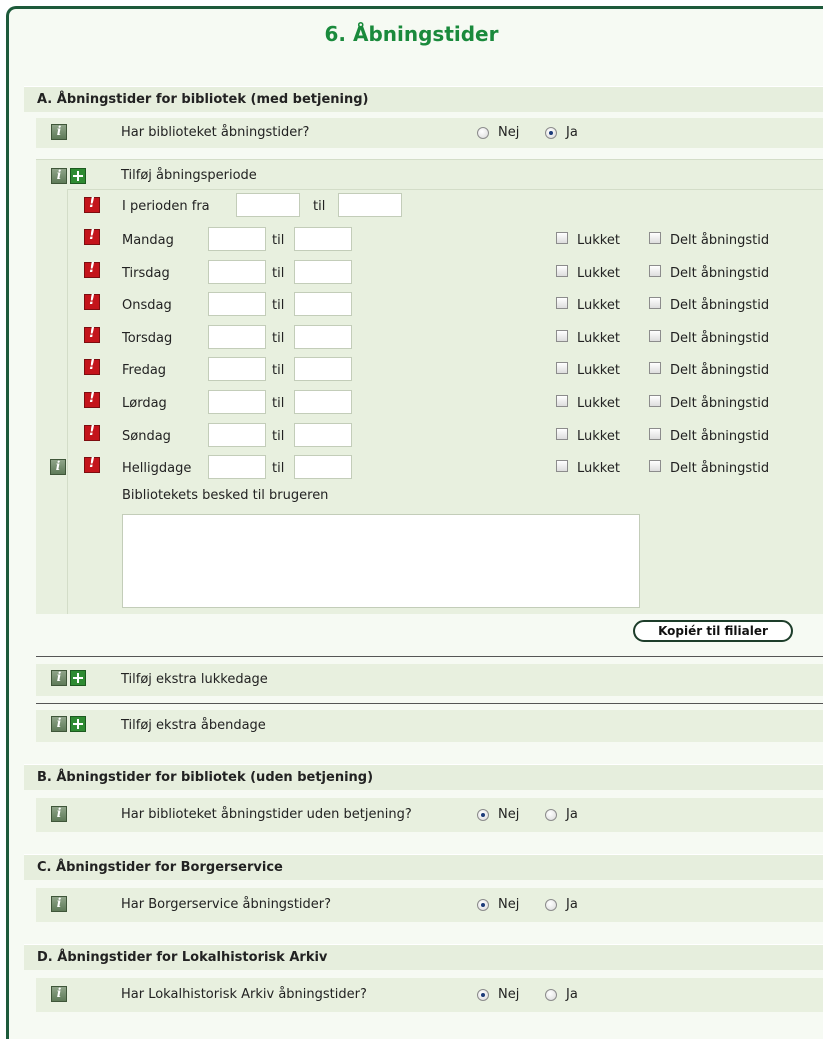  I want to click on section-d-radio-no, so click(483, 995).